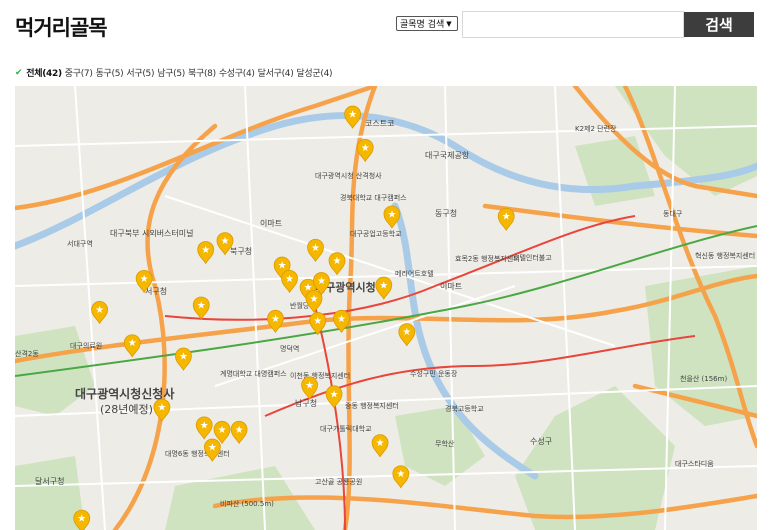 Image resolution: width=773 pixels, height=530 pixels. What do you see at coordinates (372, 405) in the screenshot?
I see `map-label-junggu-center: 중동 행정복지센터` at bounding box center [372, 405].